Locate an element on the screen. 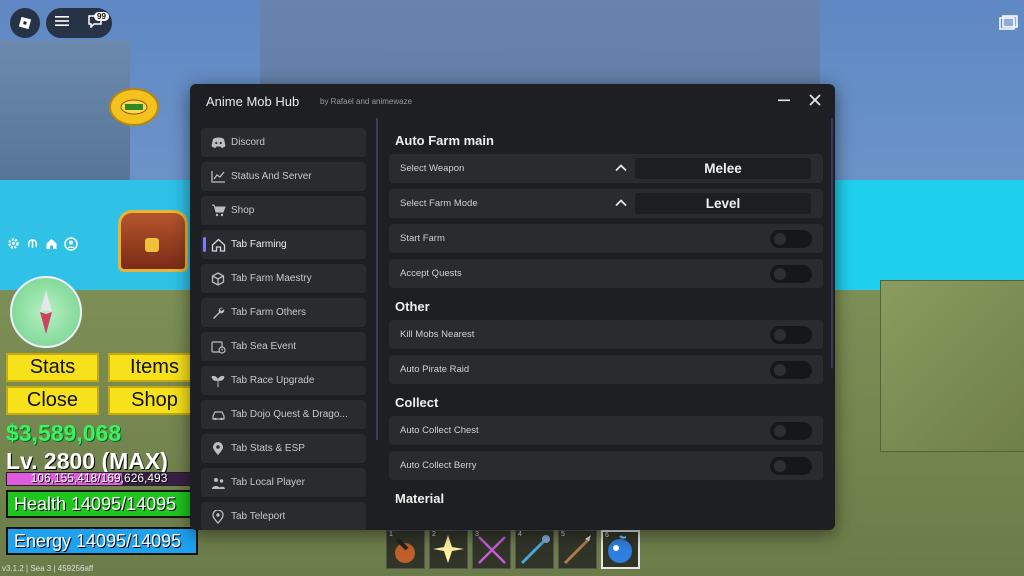 The height and width of the screenshot is (576, 1024). sidebar-item-tab-stats-esp: Tab Stats & ESP is located at coordinates (283, 448).